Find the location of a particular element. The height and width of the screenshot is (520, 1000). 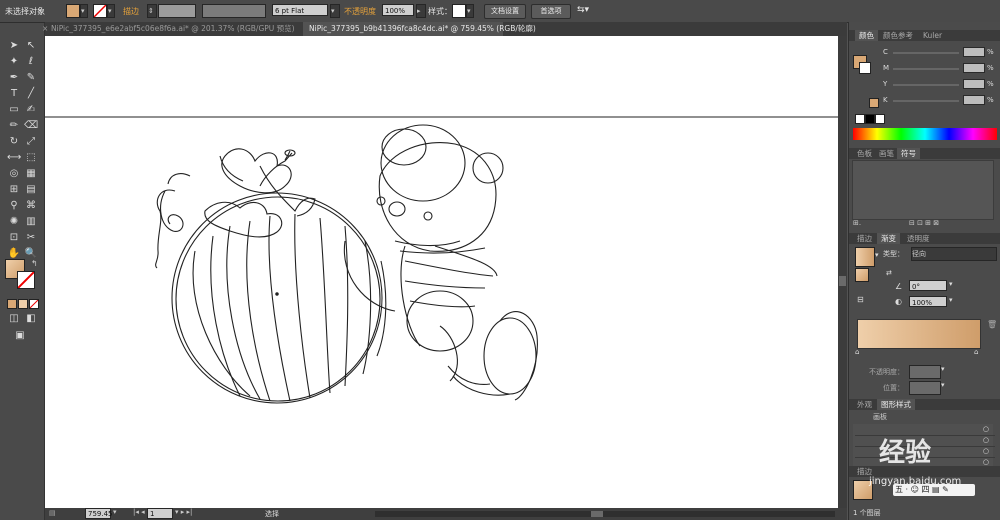

pencil-tool-icon: ✏ is located at coordinates (14, 126).